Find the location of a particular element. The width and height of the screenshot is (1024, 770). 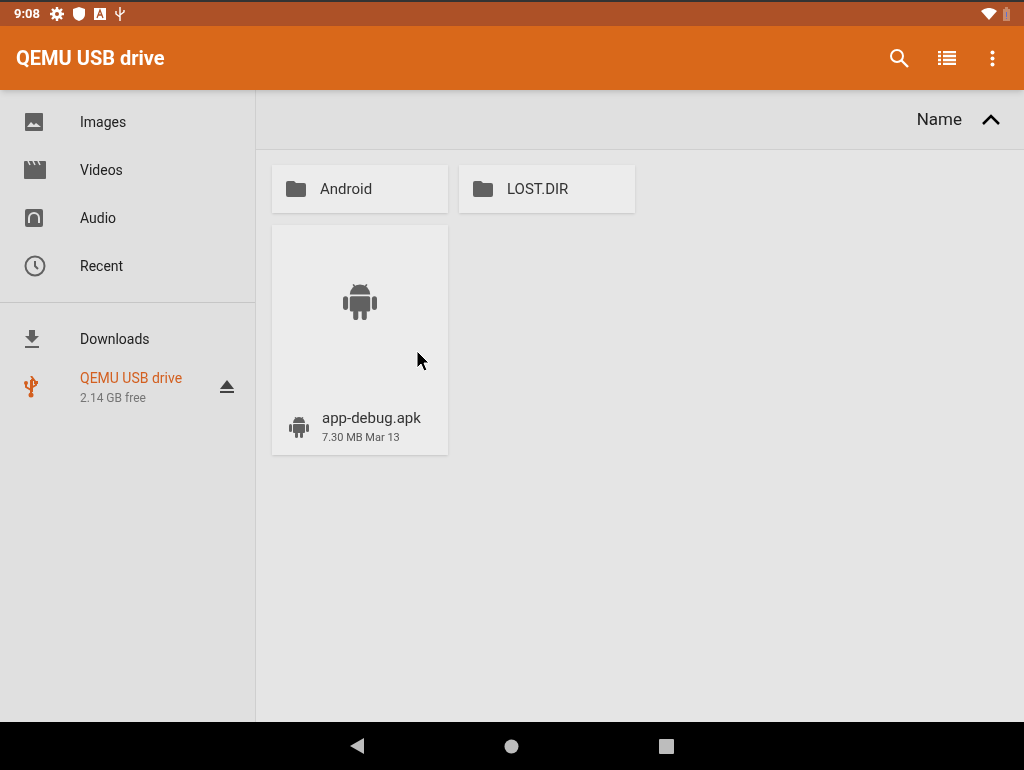

folder-name: Android is located at coordinates (346, 189).